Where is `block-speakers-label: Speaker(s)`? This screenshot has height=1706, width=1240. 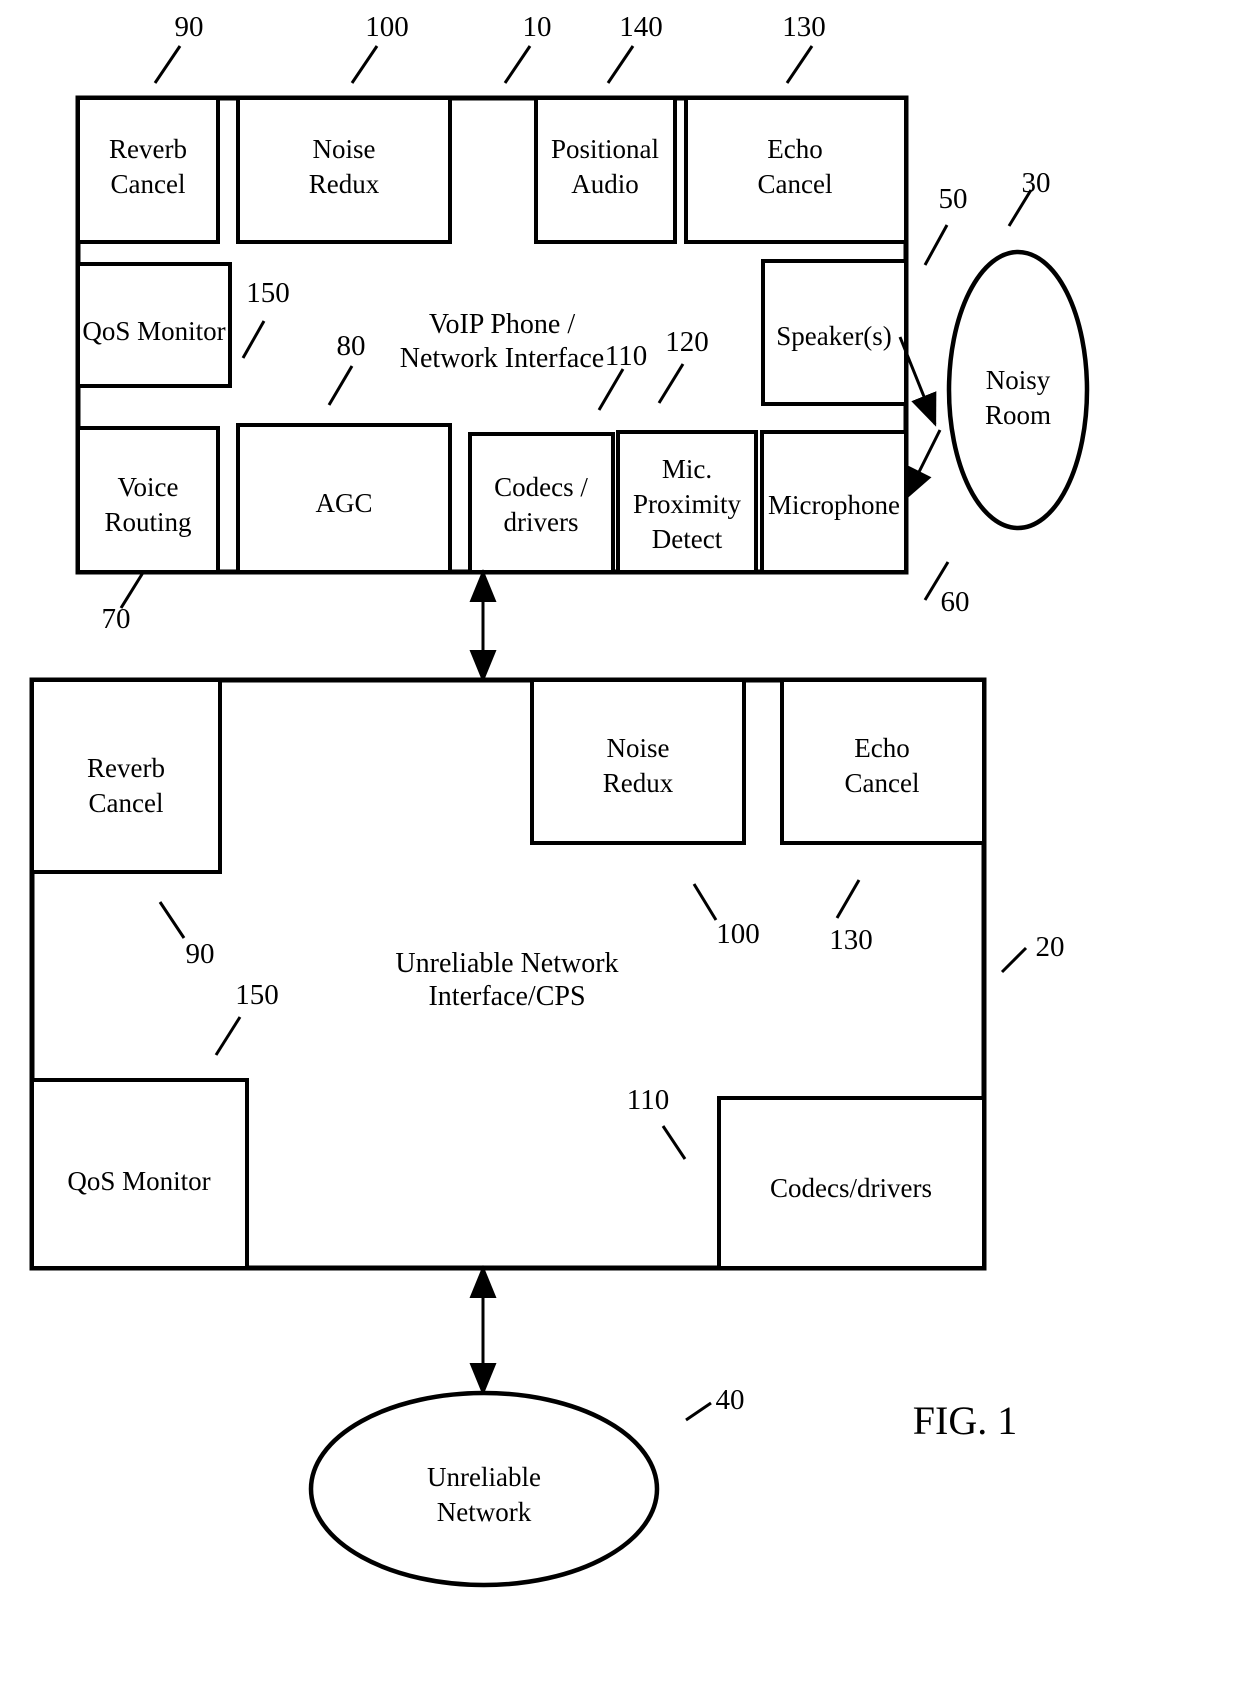 block-speakers-label: Speaker(s) is located at coordinates (833, 336).